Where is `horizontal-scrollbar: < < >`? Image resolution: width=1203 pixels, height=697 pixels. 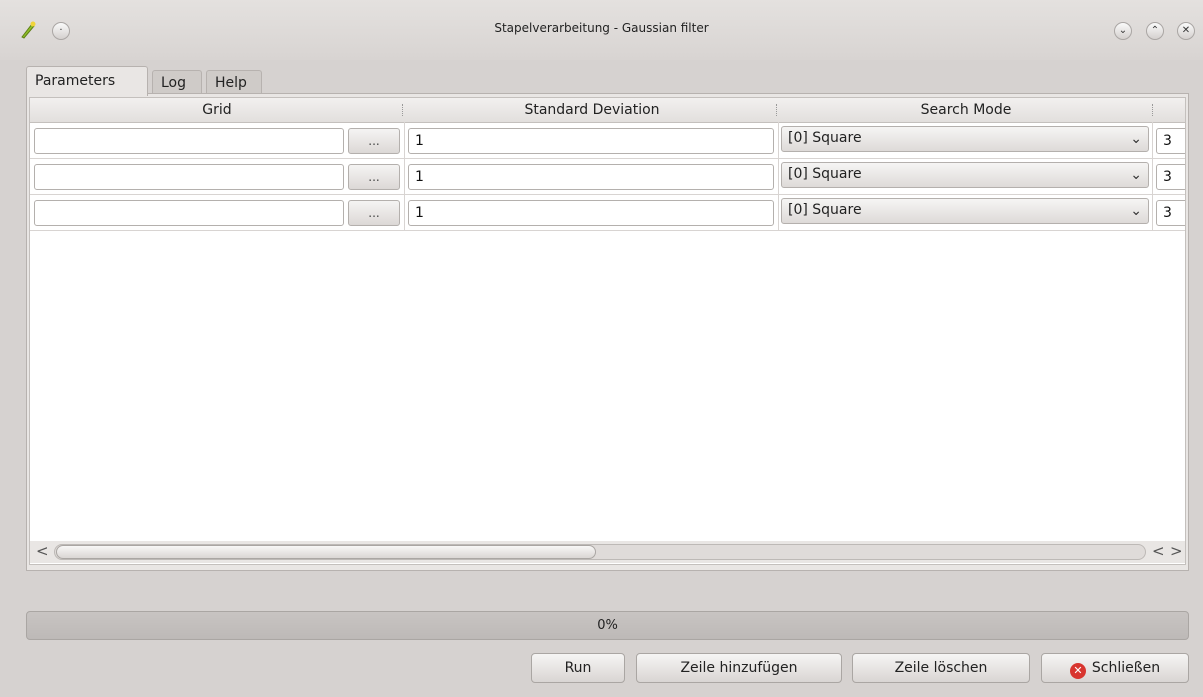 horizontal-scrollbar: < < > is located at coordinates (607, 552).